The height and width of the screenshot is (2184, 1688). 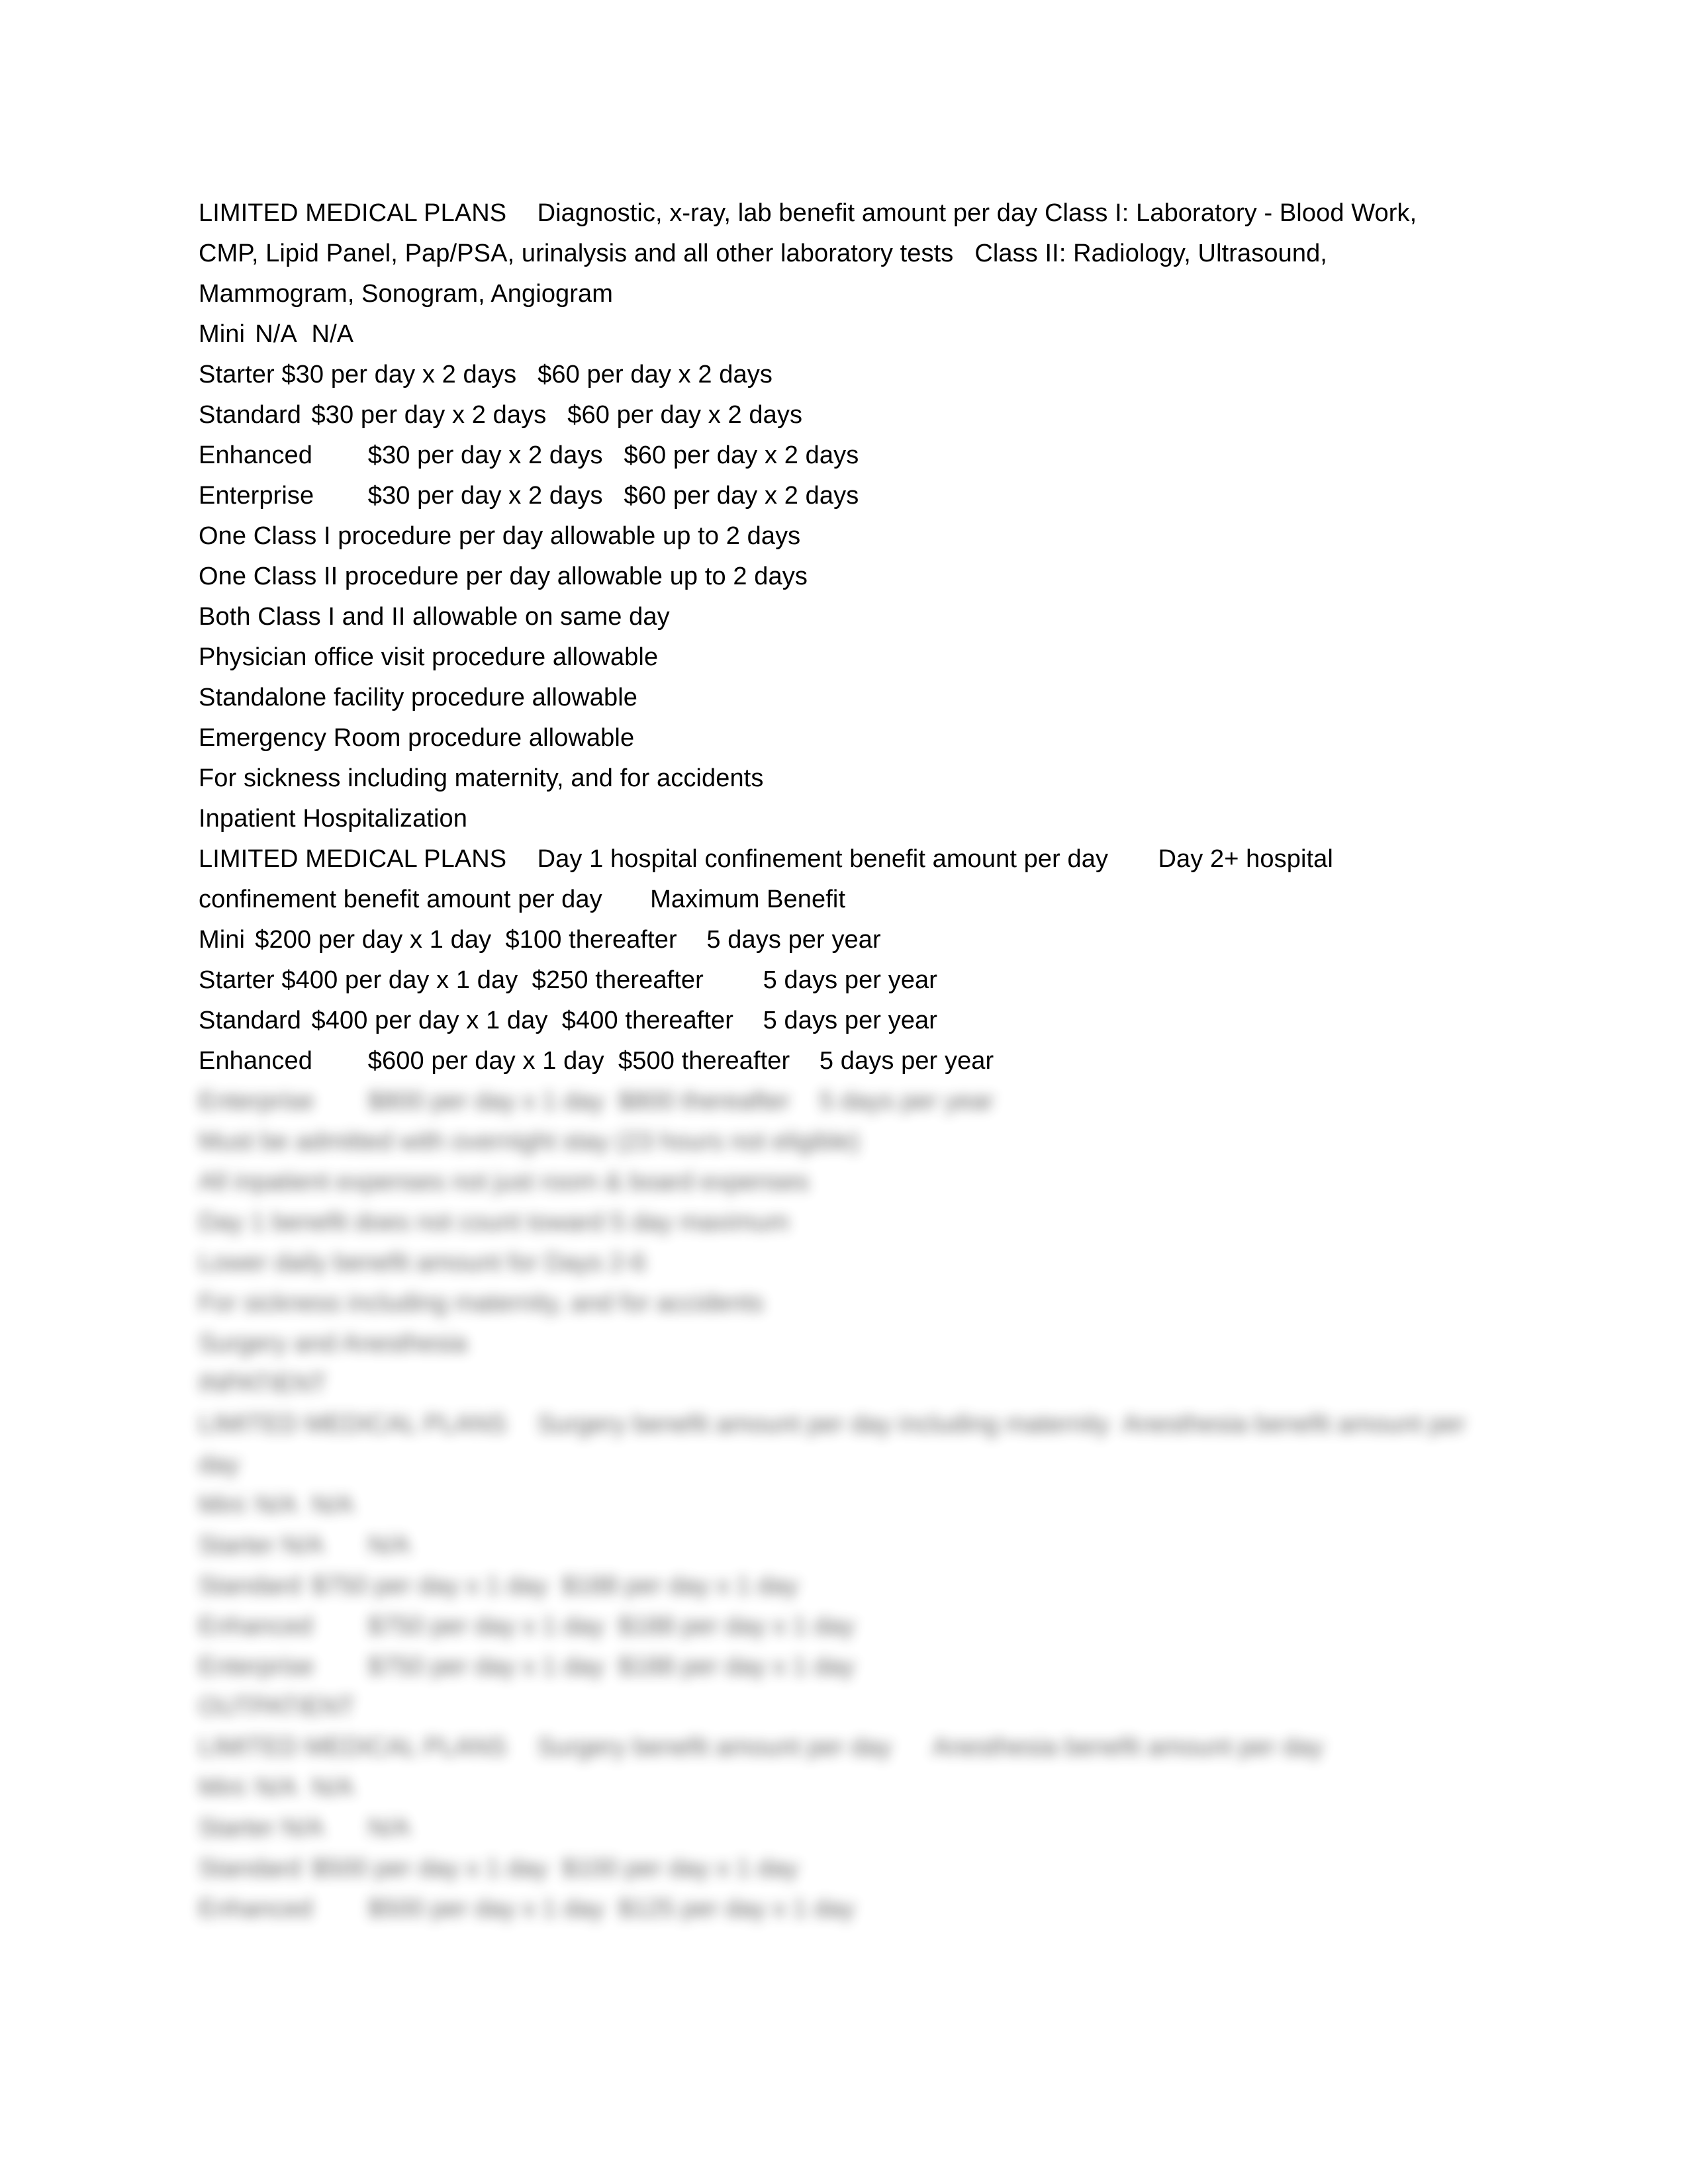 What do you see at coordinates (276, 1787) in the screenshot?
I see `blurred-line-17: Mini N/A N/A` at bounding box center [276, 1787].